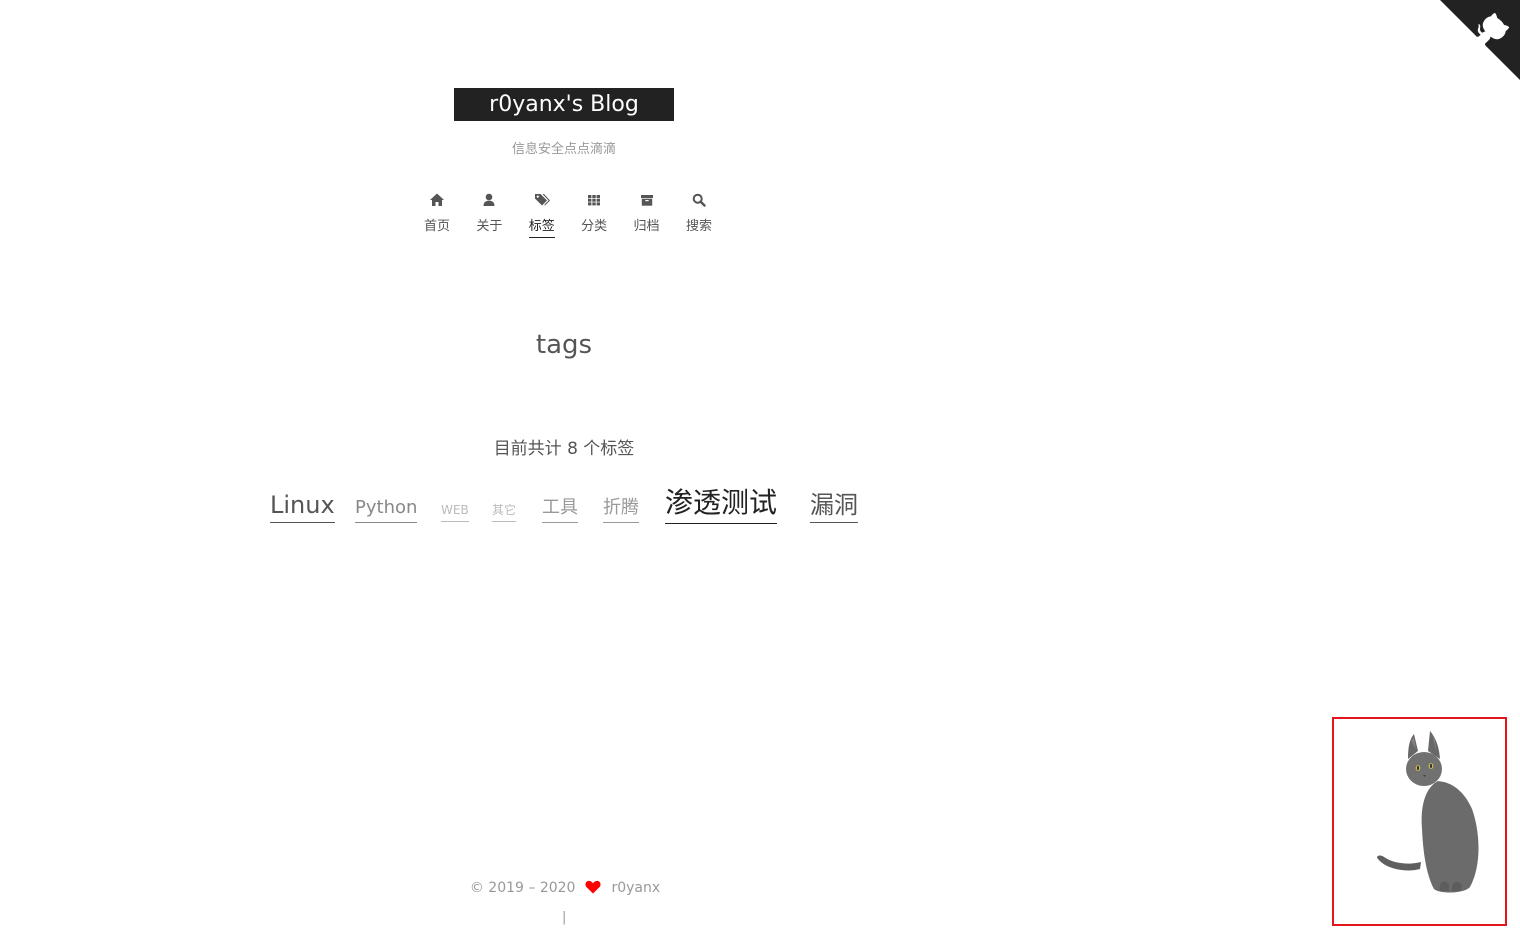 This screenshot has width=1520, height=942. I want to click on tag-cloud: Linux Python WEB 其它 工具 折腾 渗透测试 漏洞, so click(565, 515).